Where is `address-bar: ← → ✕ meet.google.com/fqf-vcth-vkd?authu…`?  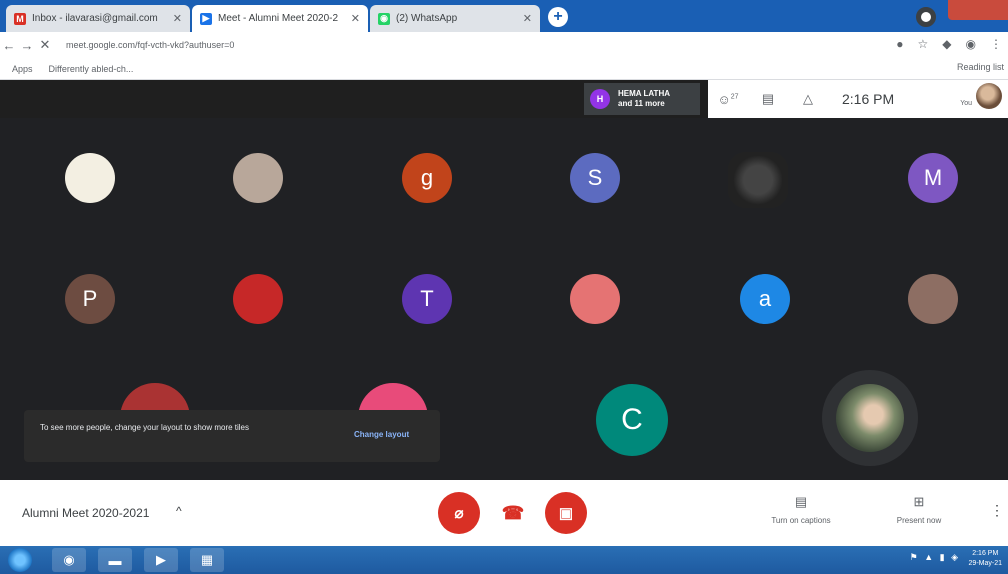
address-bar: ← → ✕ meet.google.com/fqf-vcth-vkd?authu… is located at coordinates (504, 45).